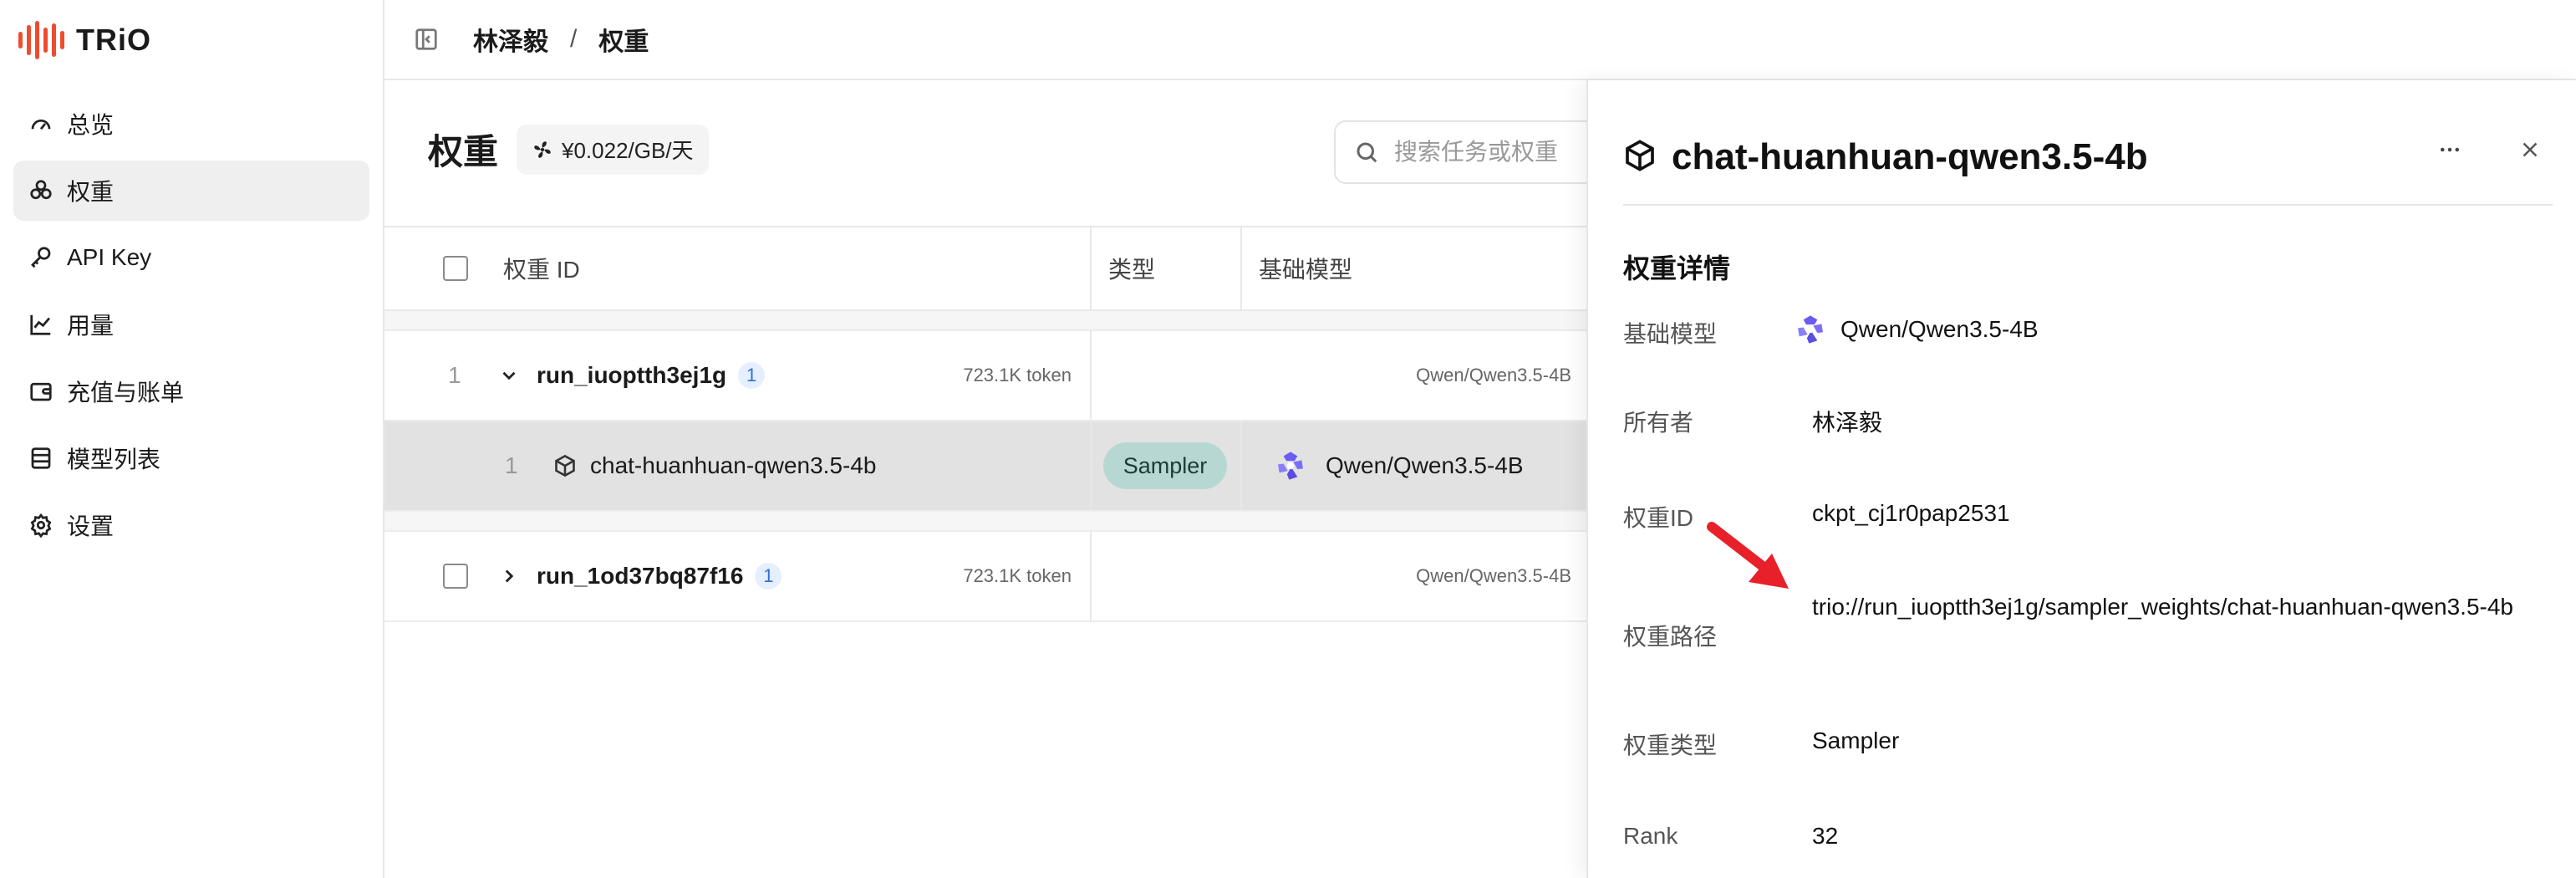  What do you see at coordinates (40, 257) in the screenshot?
I see `key-icon` at bounding box center [40, 257].